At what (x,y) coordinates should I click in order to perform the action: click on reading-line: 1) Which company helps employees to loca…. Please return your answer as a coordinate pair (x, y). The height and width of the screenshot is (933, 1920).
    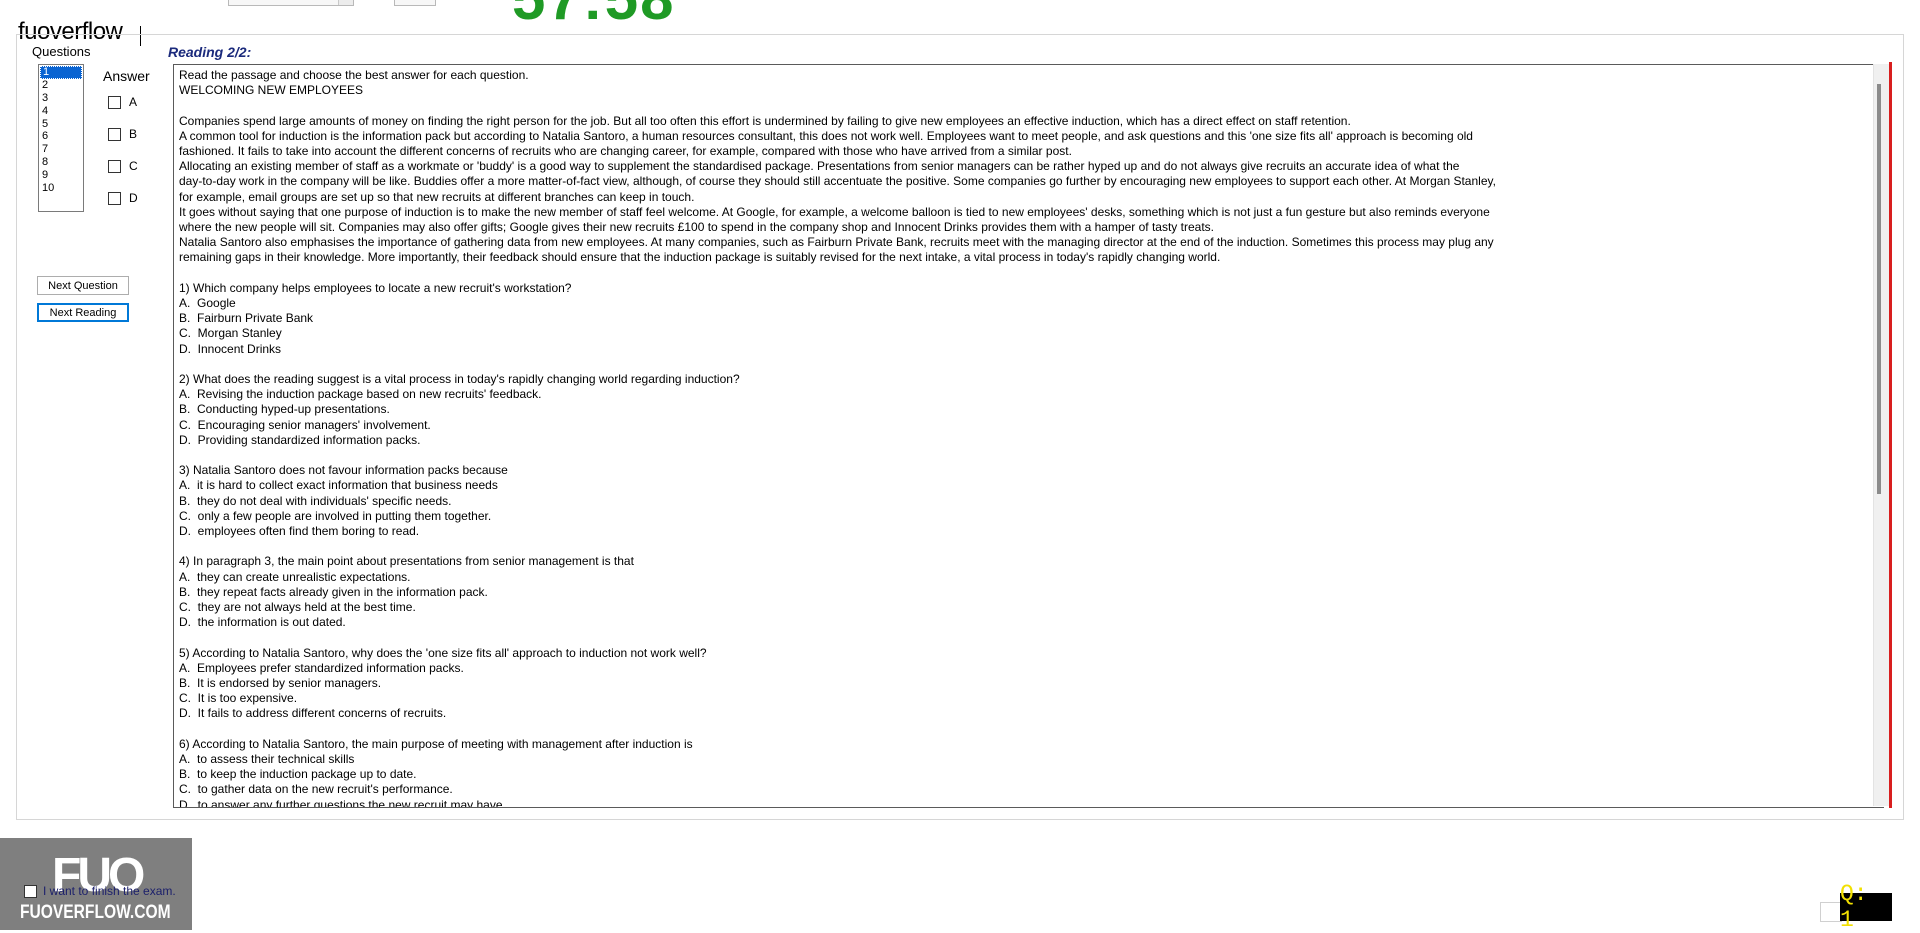
    Looking at the image, I should click on (375, 287).